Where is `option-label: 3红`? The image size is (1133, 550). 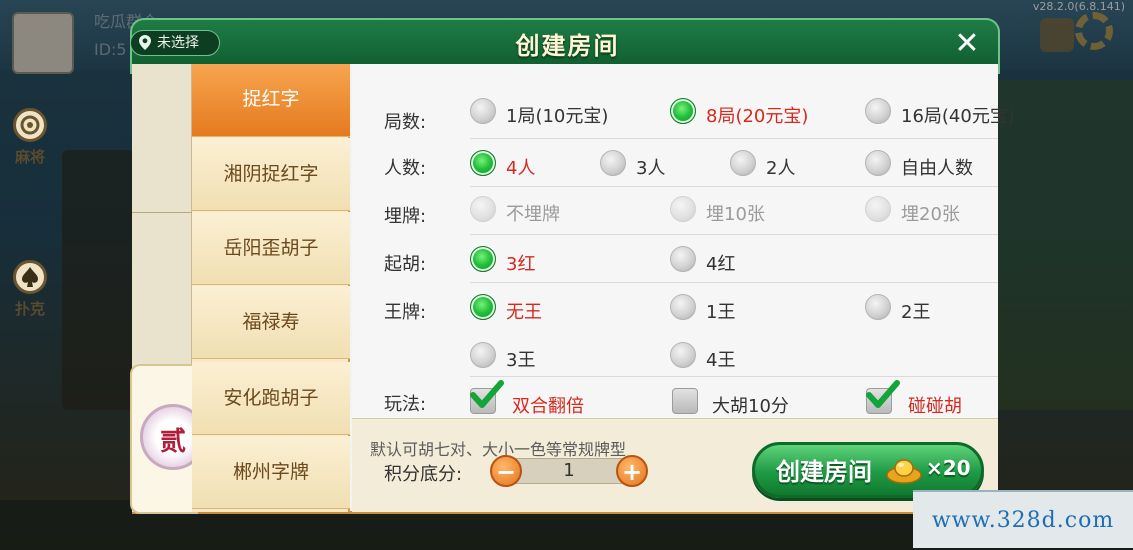 option-label: 3红 is located at coordinates (521, 264).